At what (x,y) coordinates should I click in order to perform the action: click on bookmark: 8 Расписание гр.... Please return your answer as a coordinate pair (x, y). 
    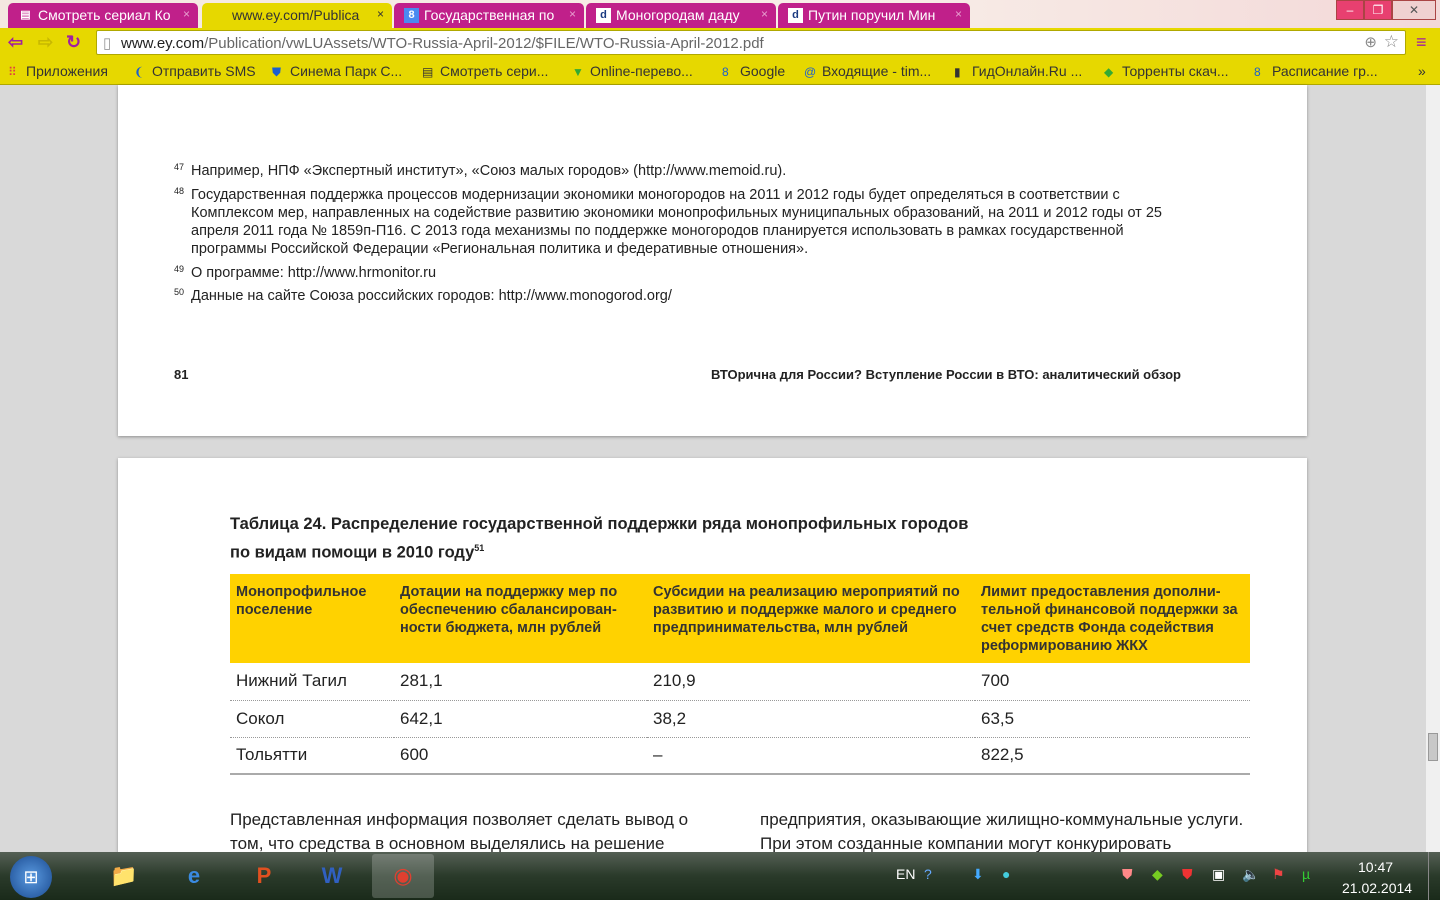
    Looking at the image, I should click on (1316, 71).